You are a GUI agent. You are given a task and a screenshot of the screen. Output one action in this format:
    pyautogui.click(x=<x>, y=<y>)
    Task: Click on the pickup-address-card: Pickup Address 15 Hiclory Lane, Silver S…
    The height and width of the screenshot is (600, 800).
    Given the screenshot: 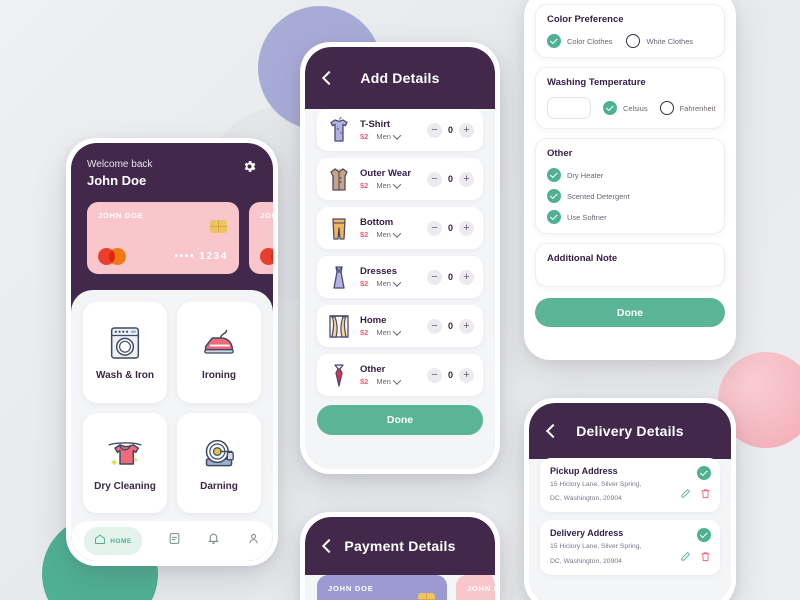 What is the action you would take?
    pyautogui.click(x=630, y=485)
    